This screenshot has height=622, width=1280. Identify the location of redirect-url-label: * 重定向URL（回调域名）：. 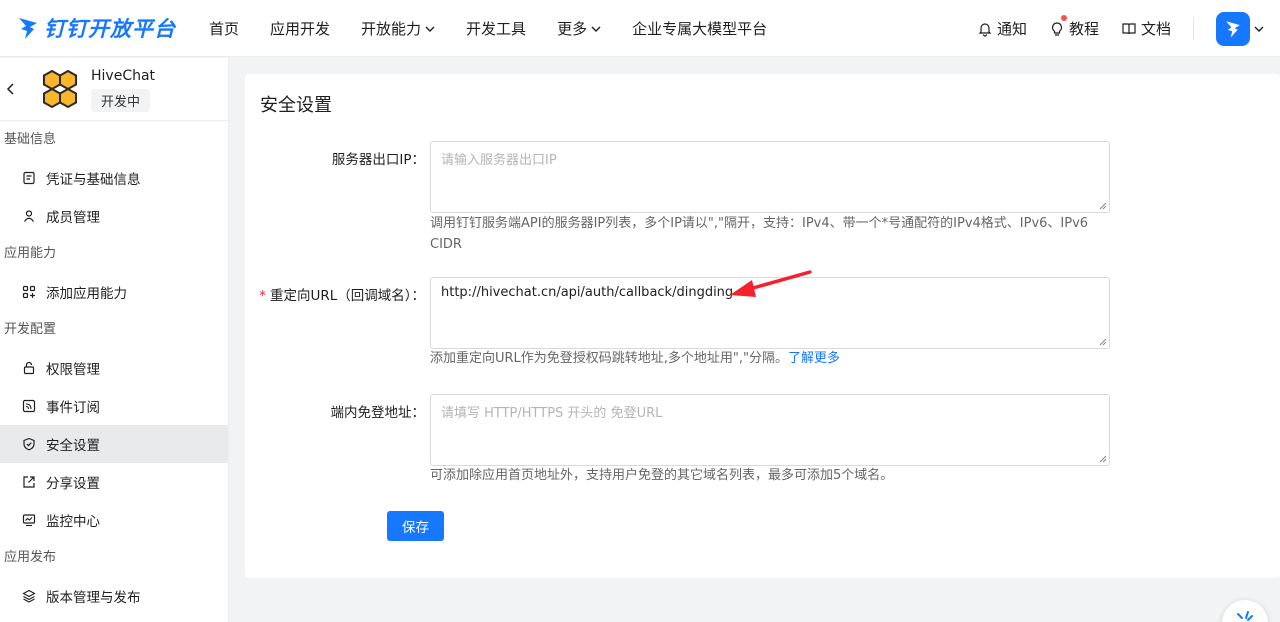
(342, 296).